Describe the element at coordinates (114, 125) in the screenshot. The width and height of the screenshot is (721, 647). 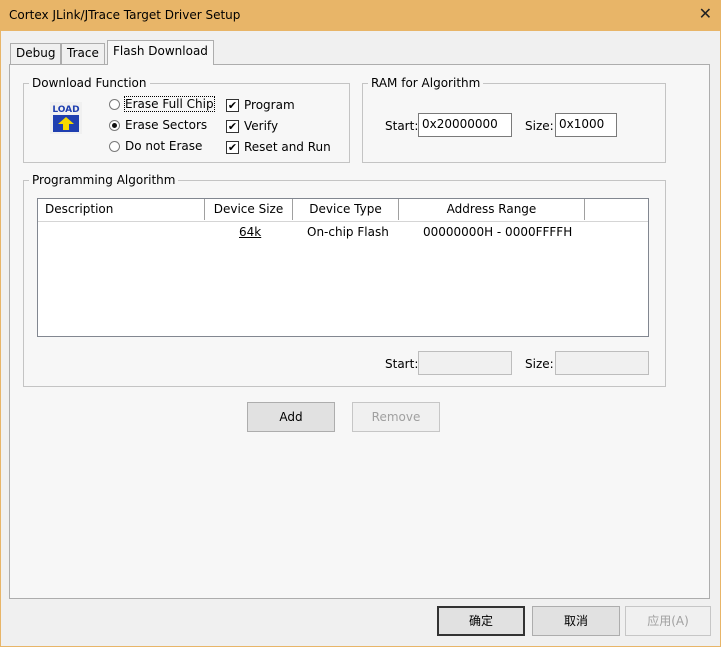
I see `erase-sectors-radio` at that location.